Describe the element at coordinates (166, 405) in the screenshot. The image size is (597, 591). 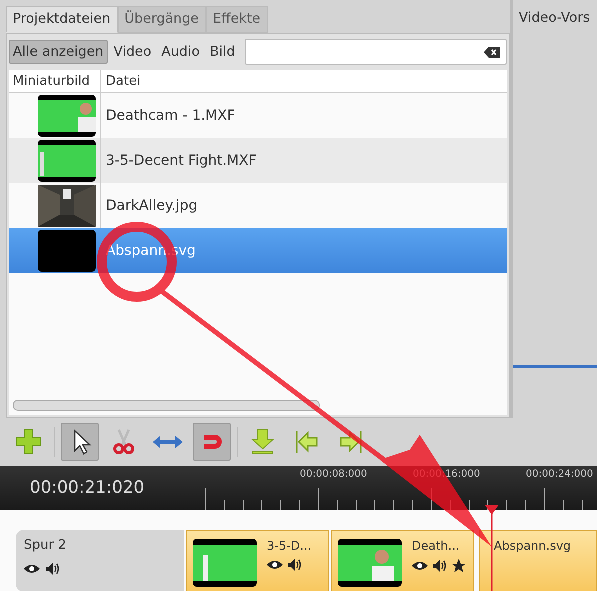
I see `scrollbar` at that location.